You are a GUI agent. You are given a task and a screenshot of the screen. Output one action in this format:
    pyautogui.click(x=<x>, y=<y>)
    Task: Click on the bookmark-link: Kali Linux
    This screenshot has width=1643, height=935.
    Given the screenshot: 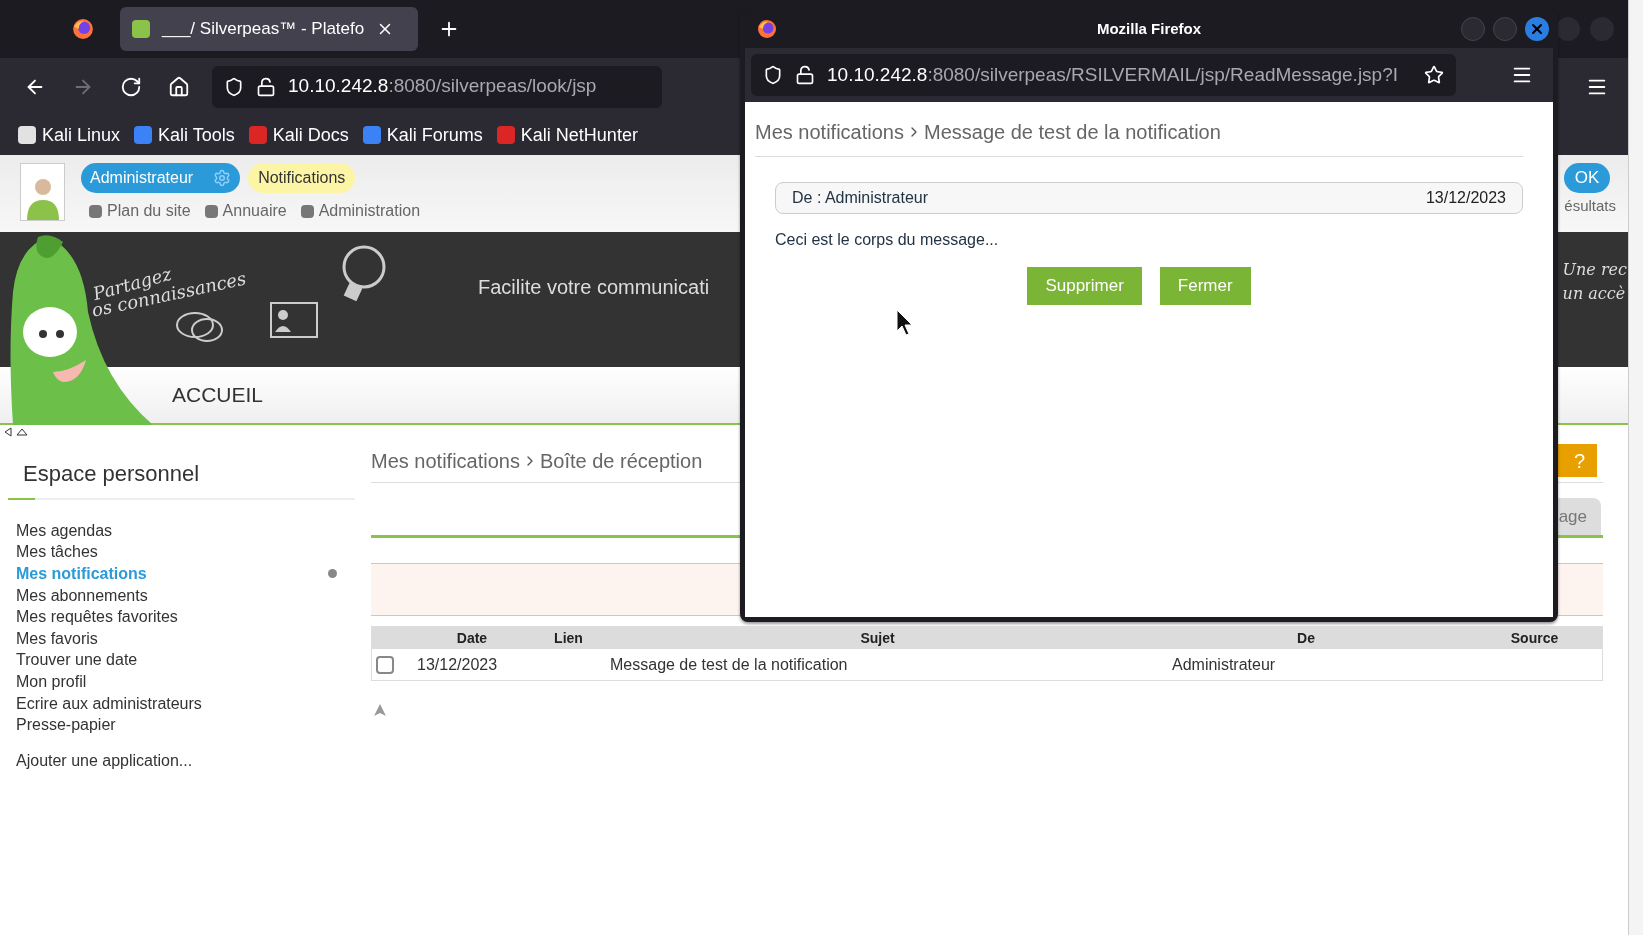 What is the action you would take?
    pyautogui.click(x=81, y=135)
    